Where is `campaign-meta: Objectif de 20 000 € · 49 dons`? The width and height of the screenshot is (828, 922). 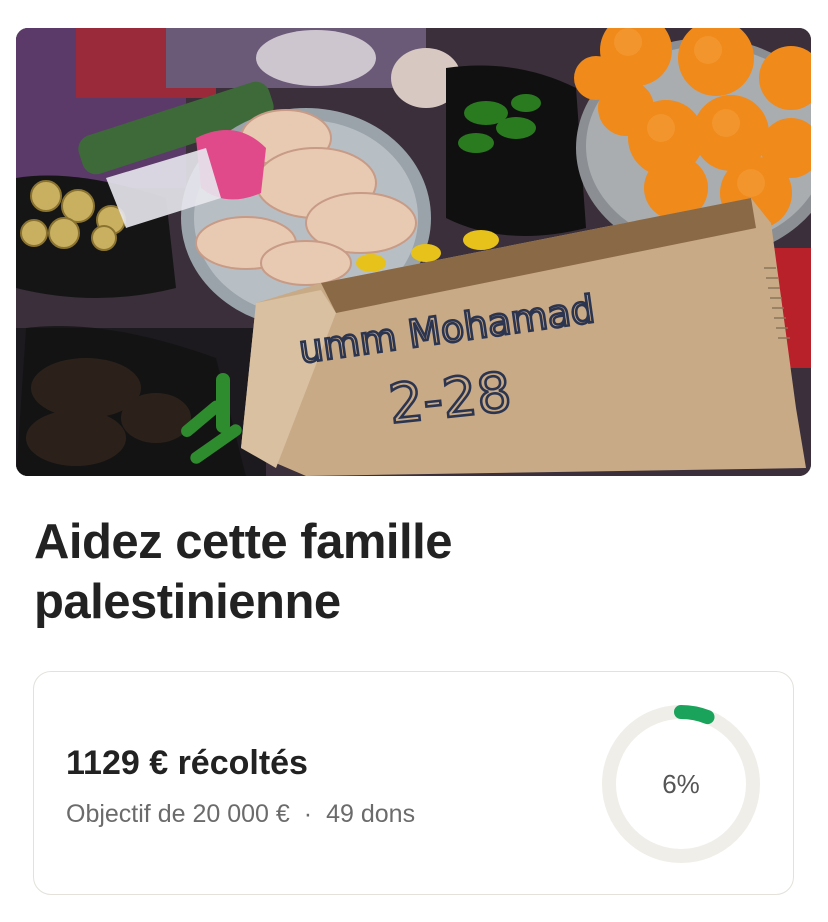 campaign-meta: Objectif de 20 000 € · 49 dons is located at coordinates (240, 814).